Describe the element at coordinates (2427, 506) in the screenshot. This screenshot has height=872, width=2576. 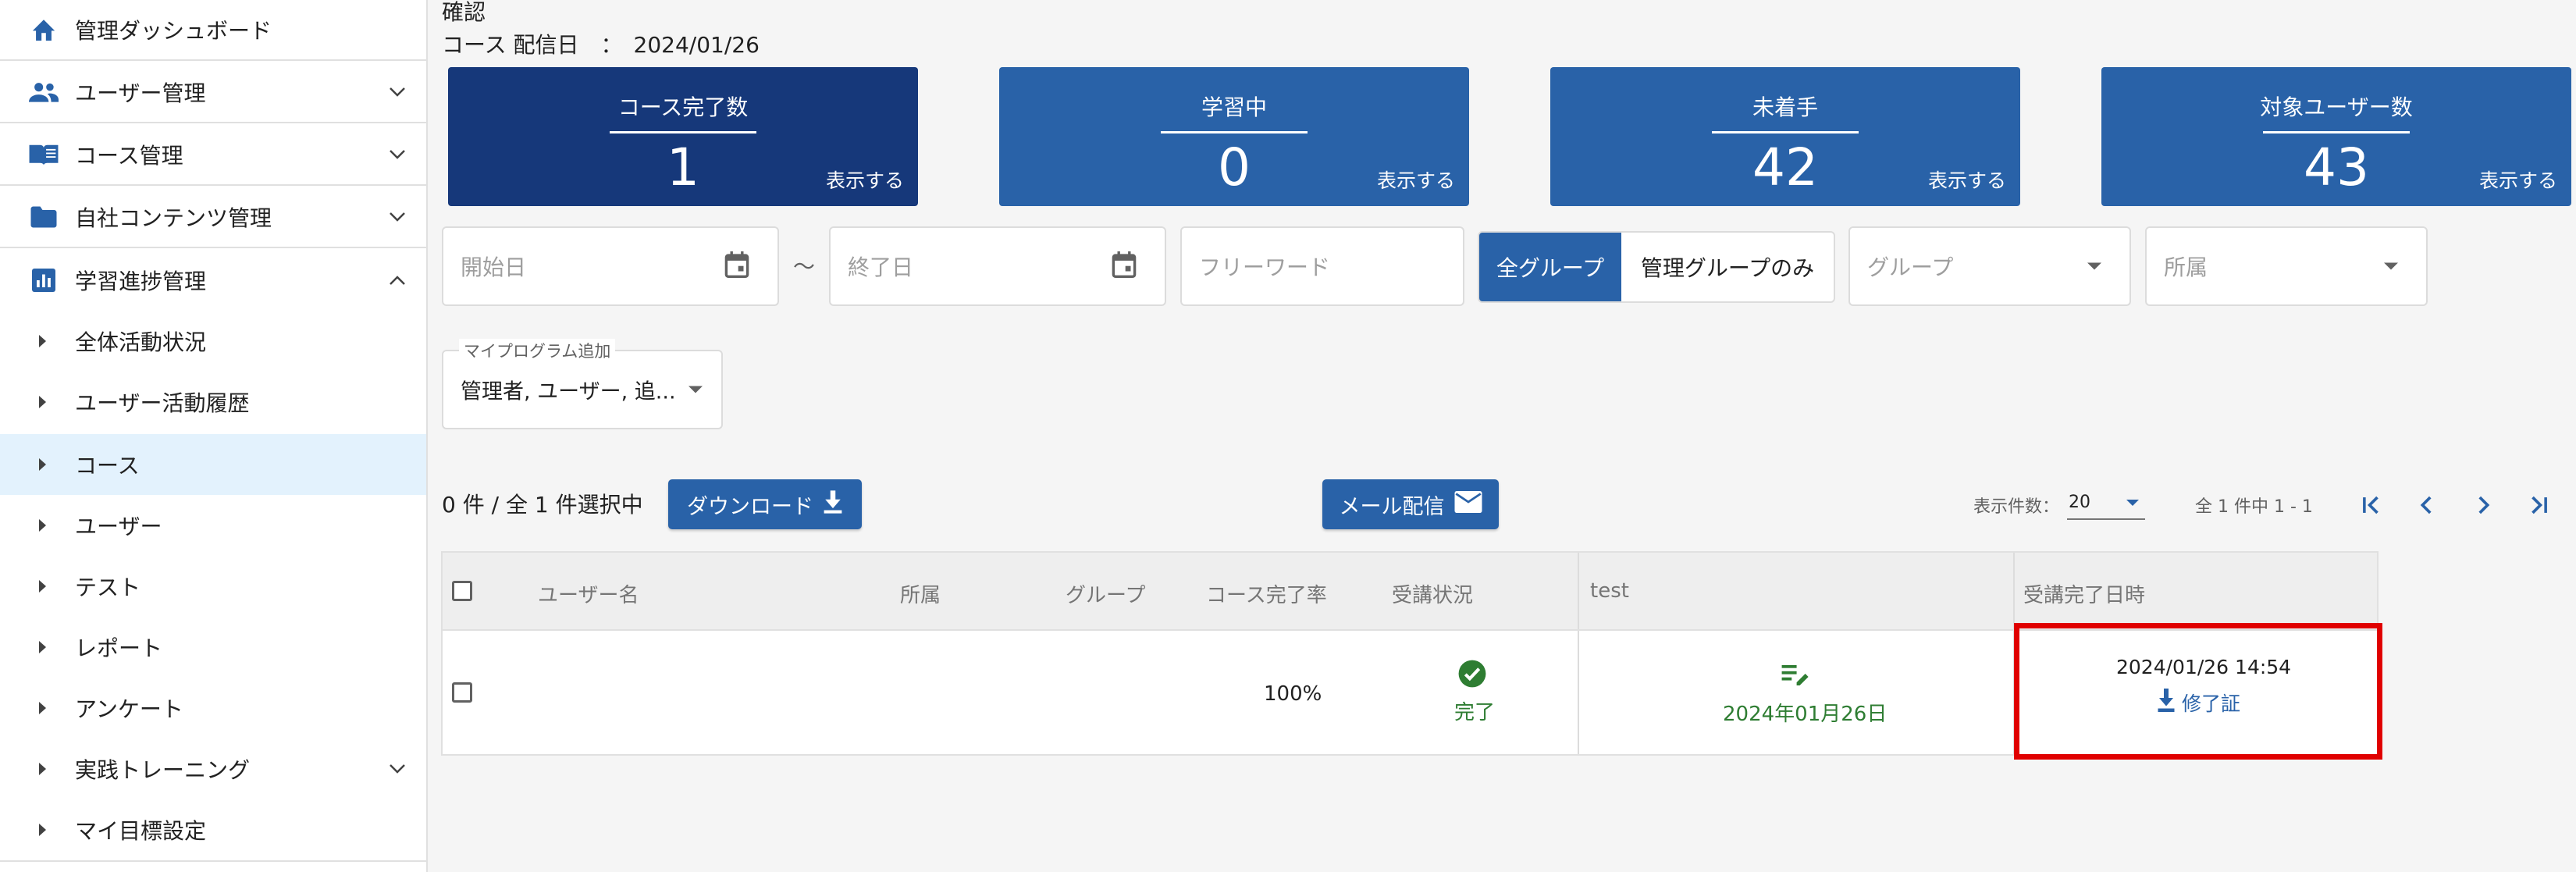
I see `previous-page-icon` at that location.